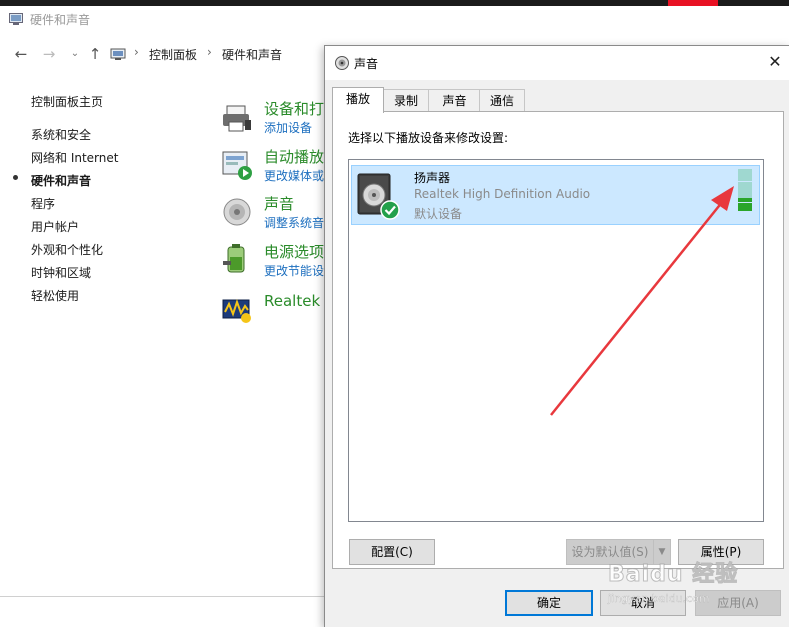 The height and width of the screenshot is (627, 789). I want to click on sidebar-item-clock-region: 时钟和区域, so click(61, 272).